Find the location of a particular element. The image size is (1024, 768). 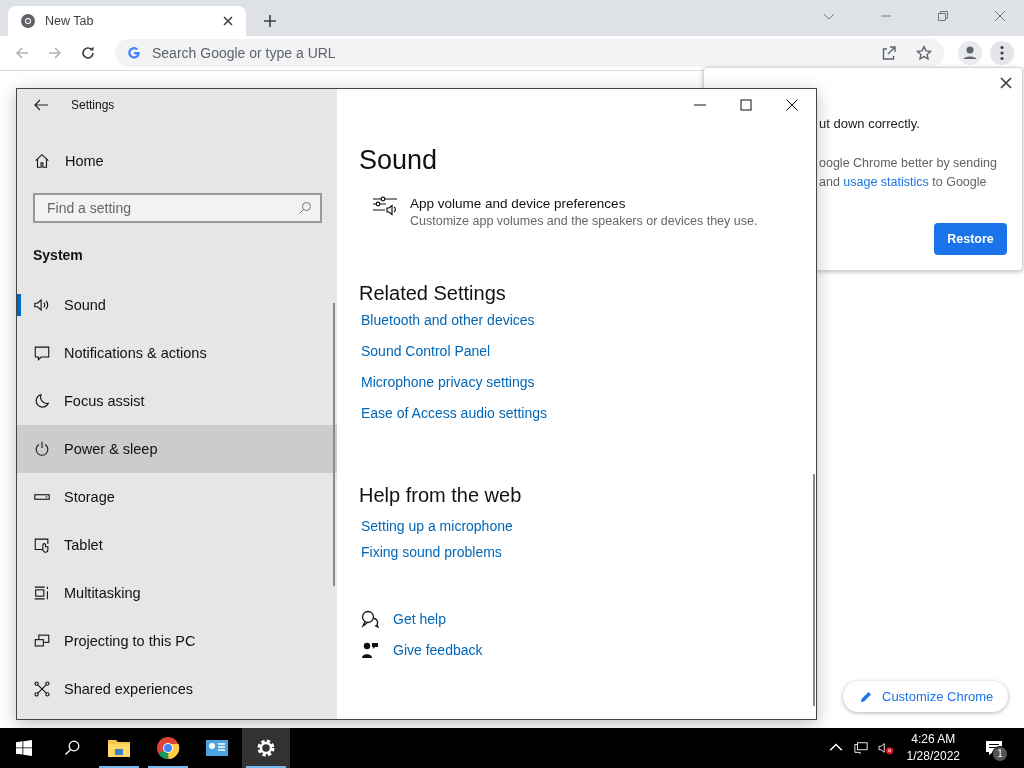

help-heading: Help from the web is located at coordinates (440, 495).